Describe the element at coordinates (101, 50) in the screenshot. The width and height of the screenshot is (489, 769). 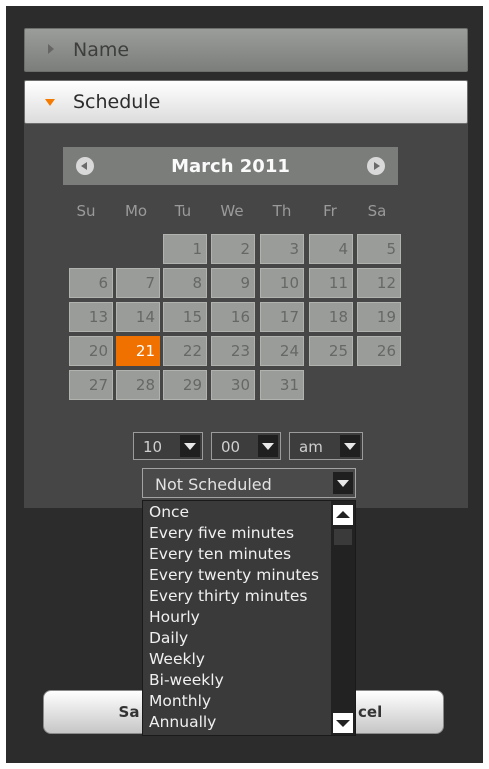
I see `panel-name-label: Name` at that location.